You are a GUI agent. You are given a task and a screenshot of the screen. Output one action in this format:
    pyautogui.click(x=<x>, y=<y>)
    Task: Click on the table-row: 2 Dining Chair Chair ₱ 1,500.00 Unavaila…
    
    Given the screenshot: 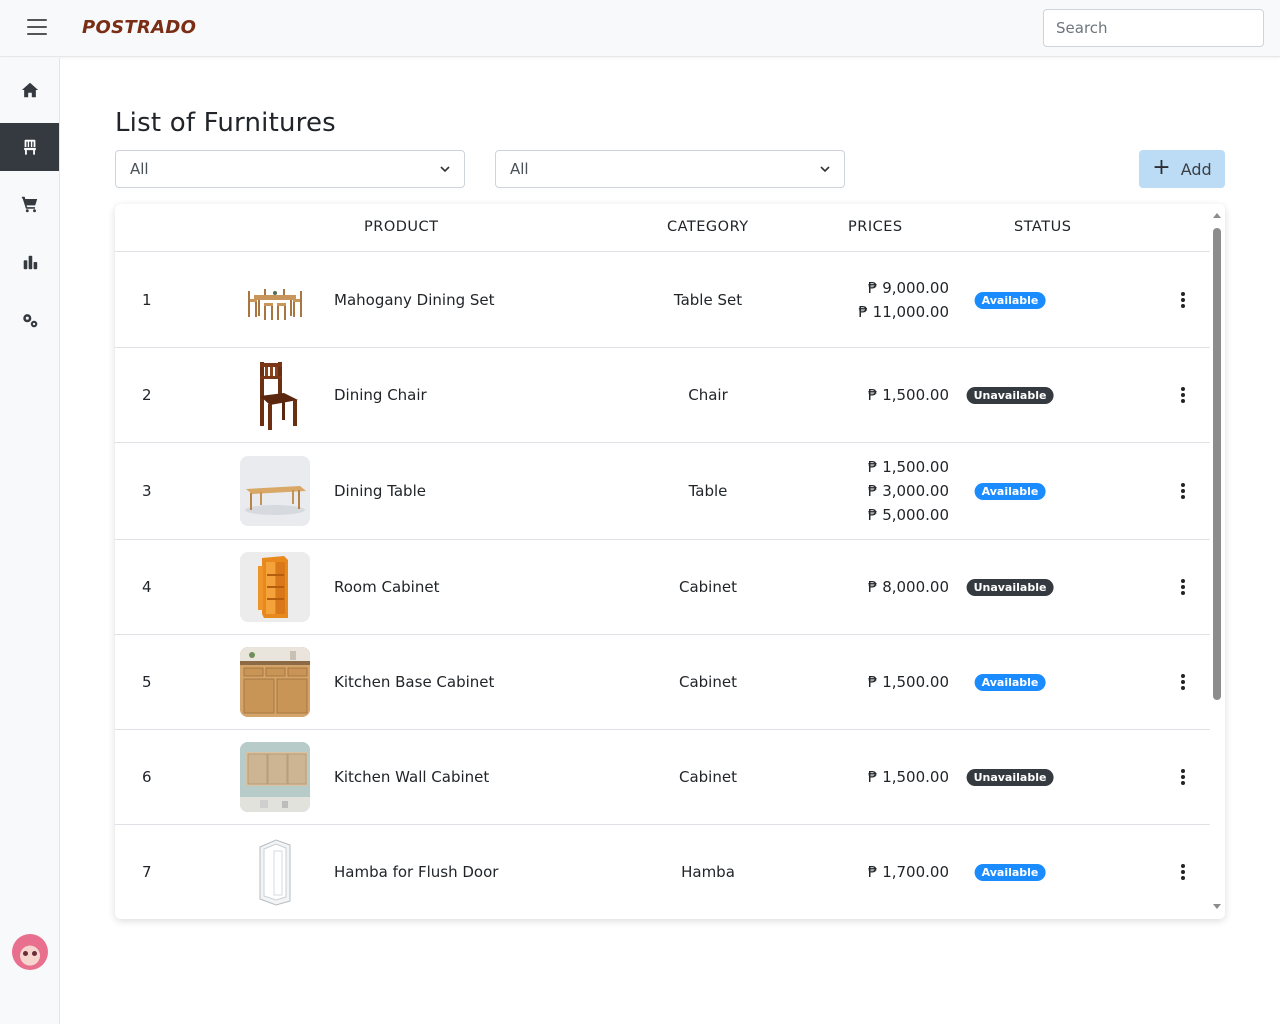 What is the action you would take?
    pyautogui.click(x=662, y=395)
    